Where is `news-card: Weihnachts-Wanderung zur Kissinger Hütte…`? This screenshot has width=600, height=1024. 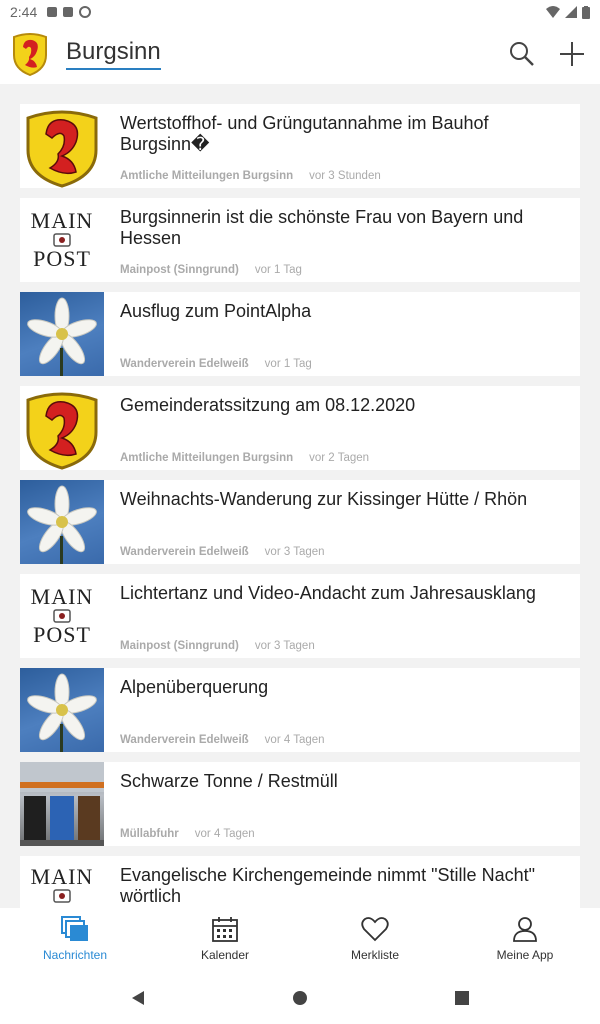
news-card: Weihnachts-Wanderung zur Kissinger Hütte… is located at coordinates (300, 522).